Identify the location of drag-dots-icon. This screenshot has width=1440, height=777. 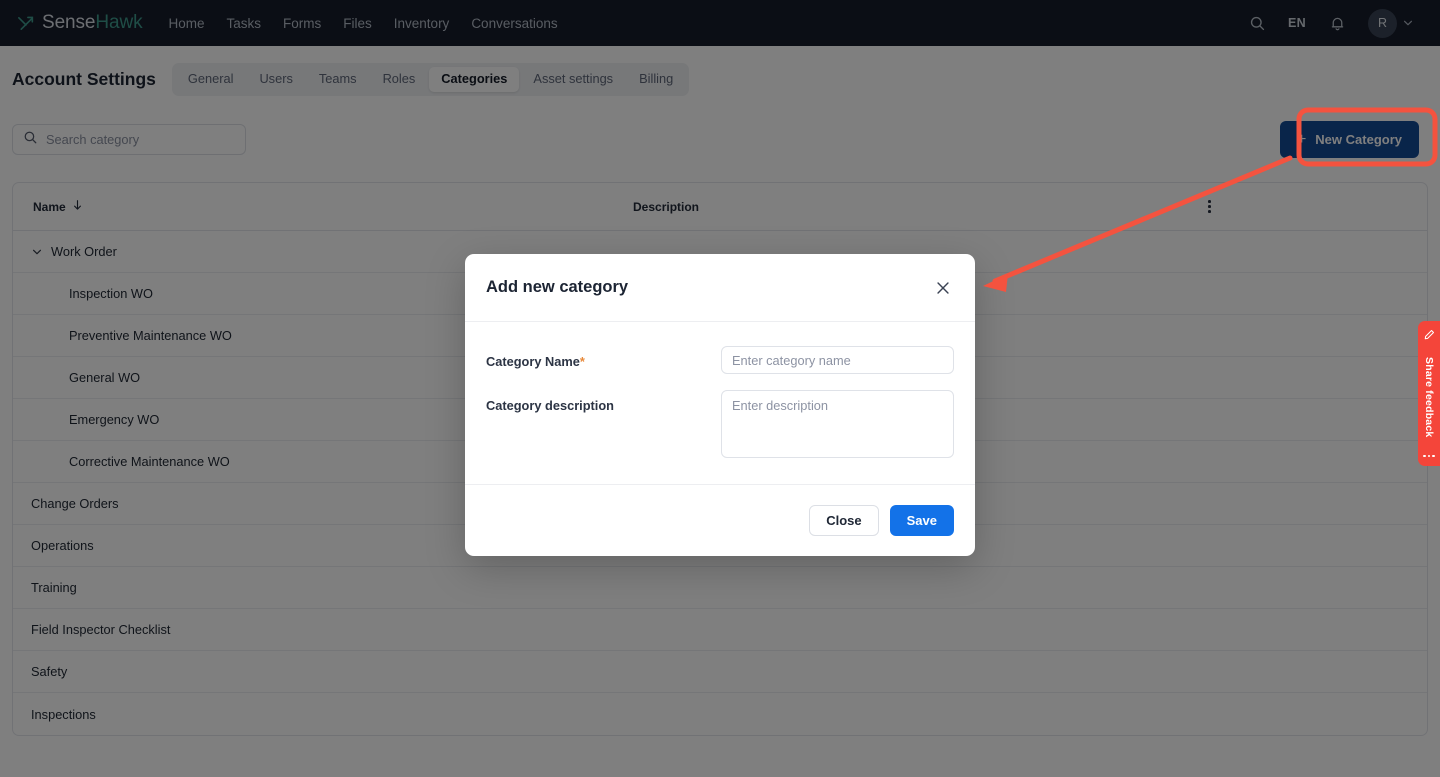
(1429, 455).